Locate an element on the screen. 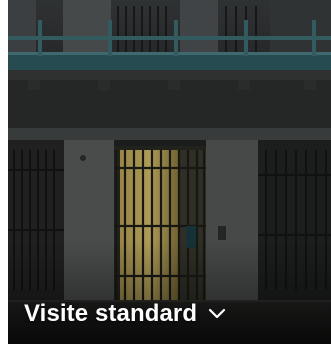  visit-card-title: Visite standard is located at coordinates (111, 313).